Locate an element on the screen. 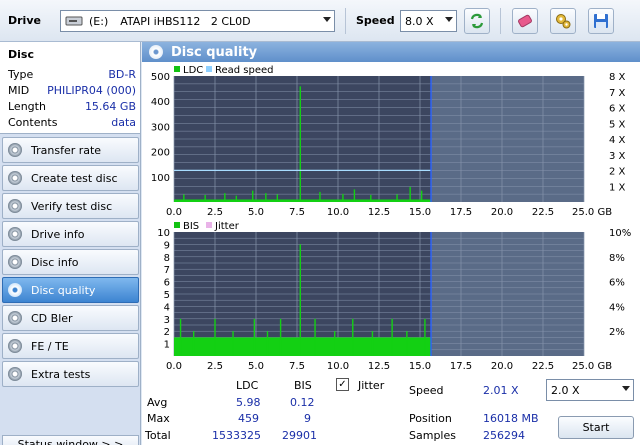 The width and height of the screenshot is (640, 445). jitter-checkbox: ✓ is located at coordinates (342, 384).